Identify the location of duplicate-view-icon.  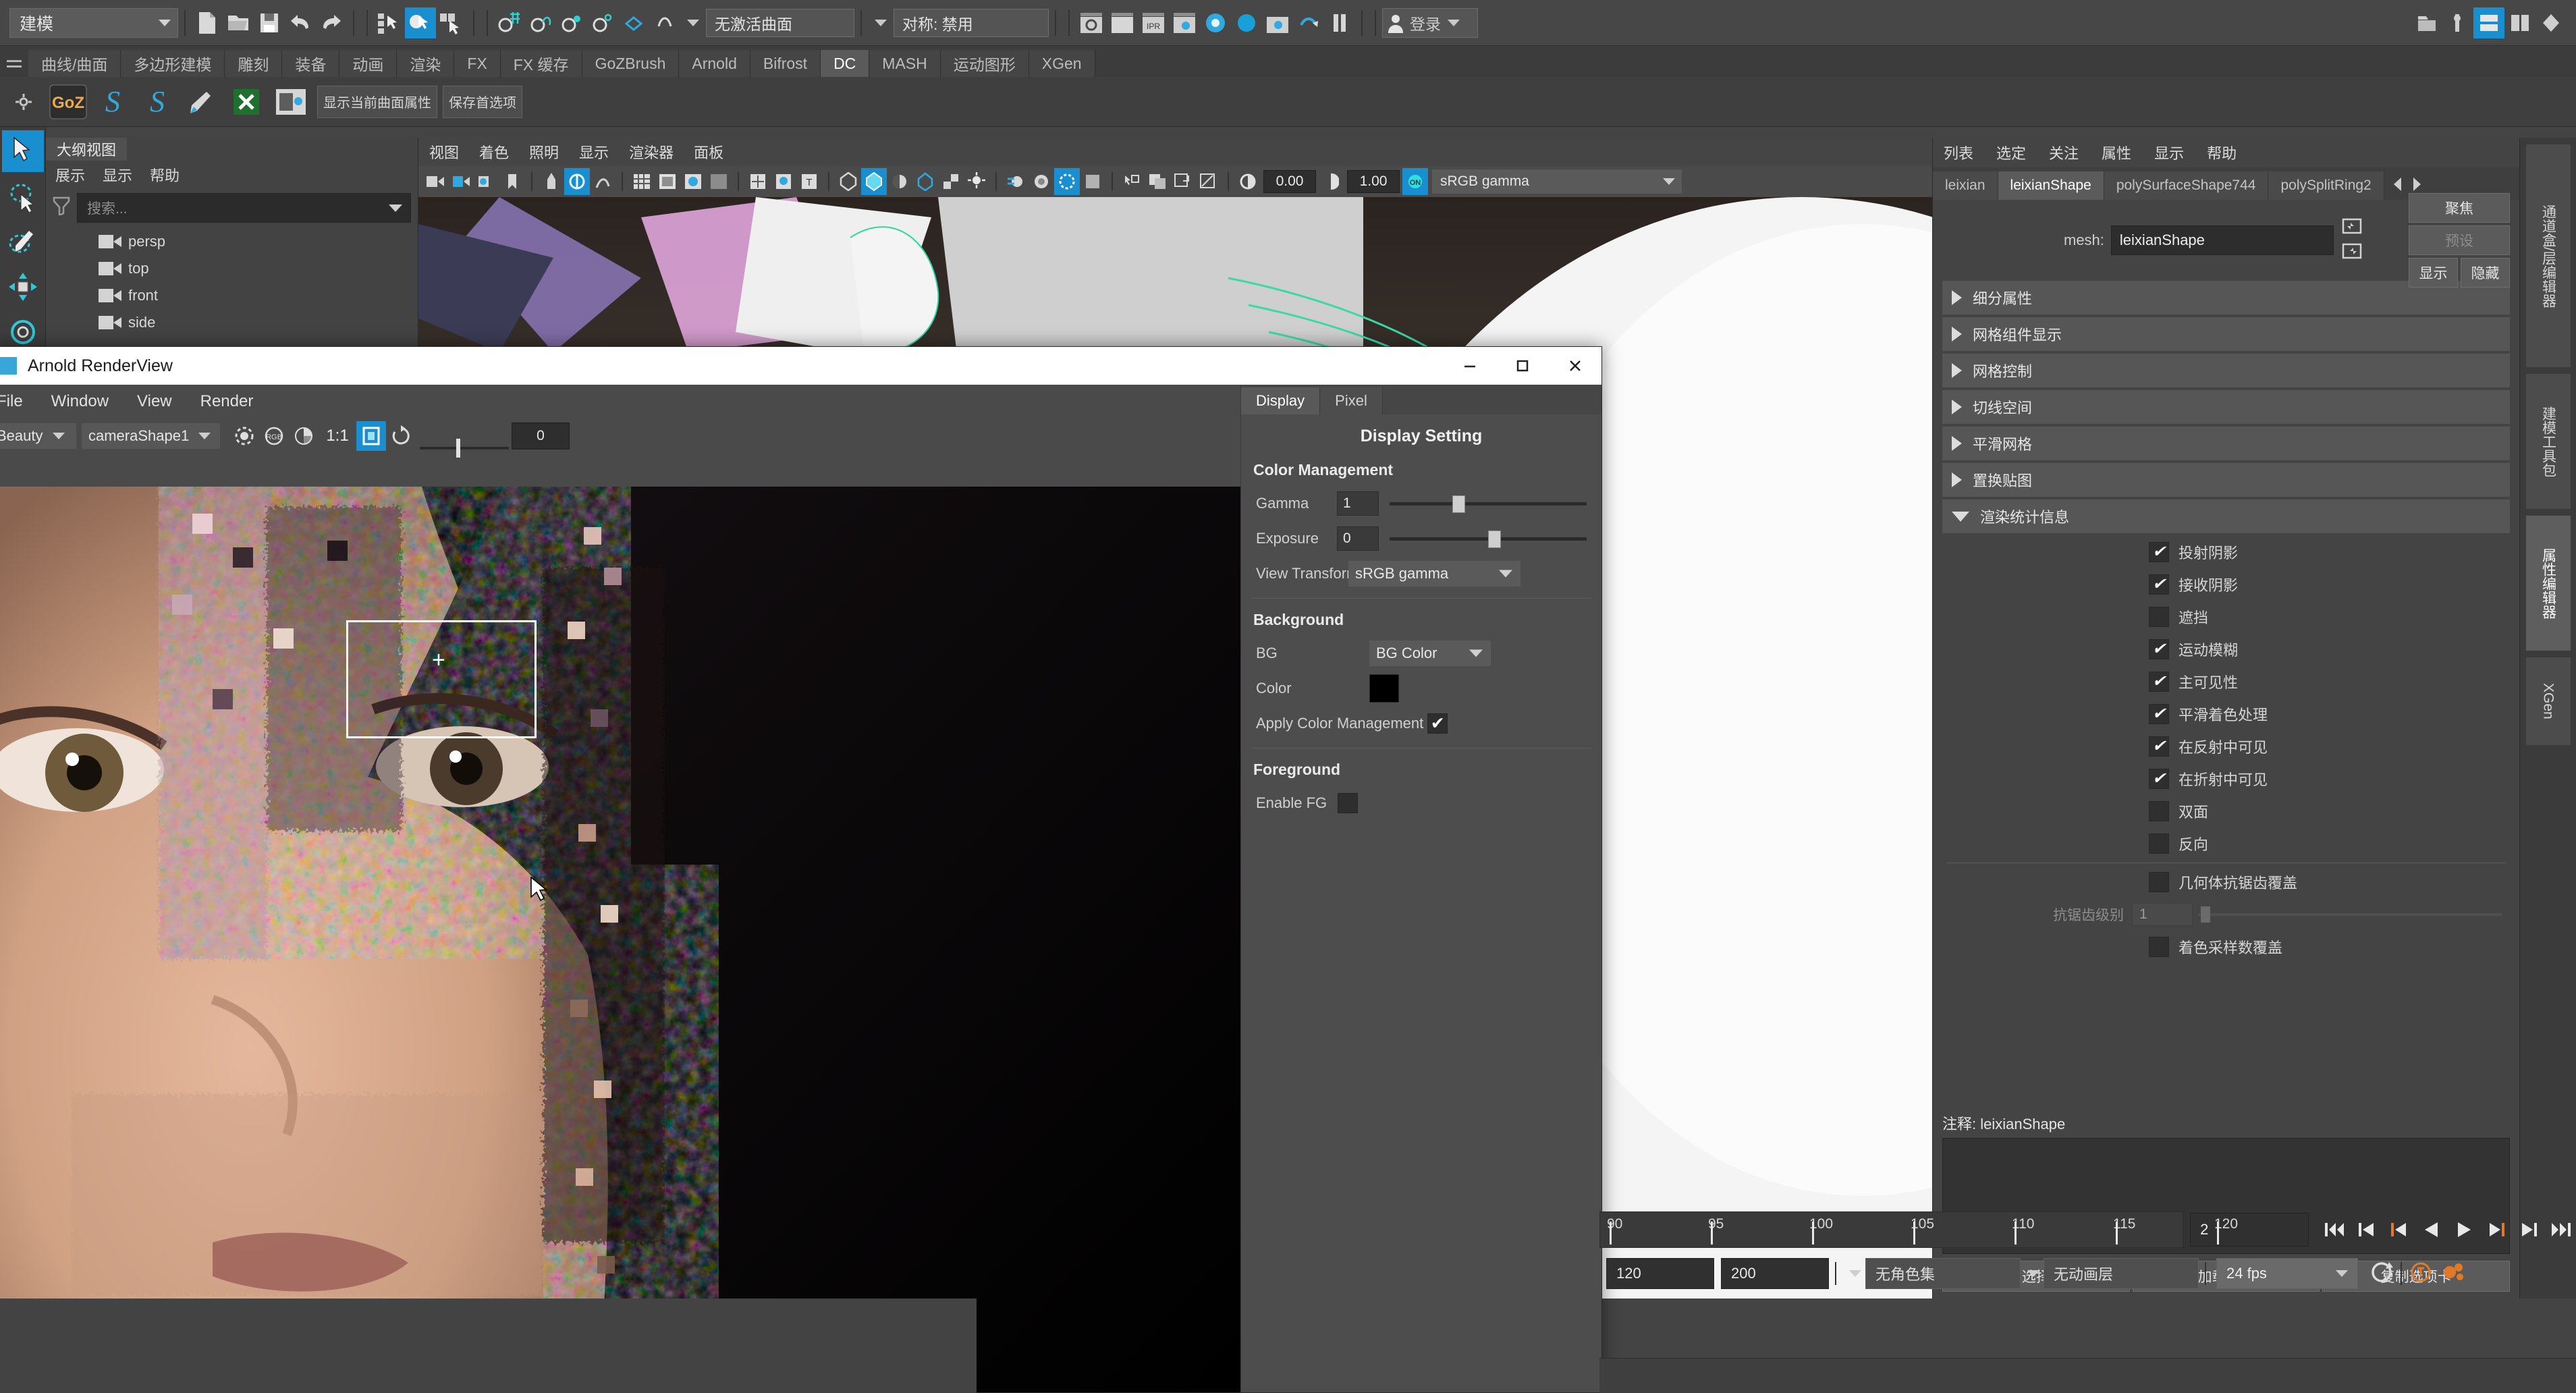
(1157, 181).